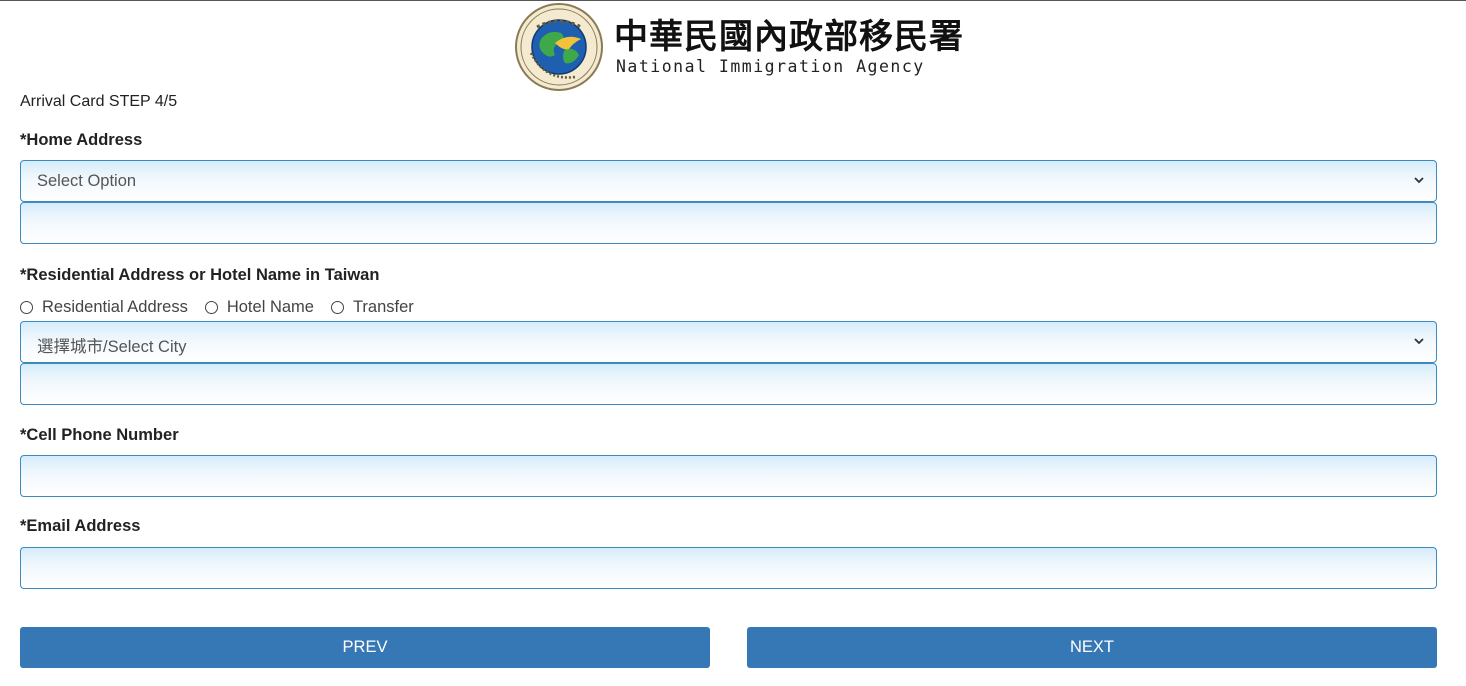  What do you see at coordinates (789, 37) in the screenshot?
I see `agency-name-zh: 中華民國內政部移民署` at bounding box center [789, 37].